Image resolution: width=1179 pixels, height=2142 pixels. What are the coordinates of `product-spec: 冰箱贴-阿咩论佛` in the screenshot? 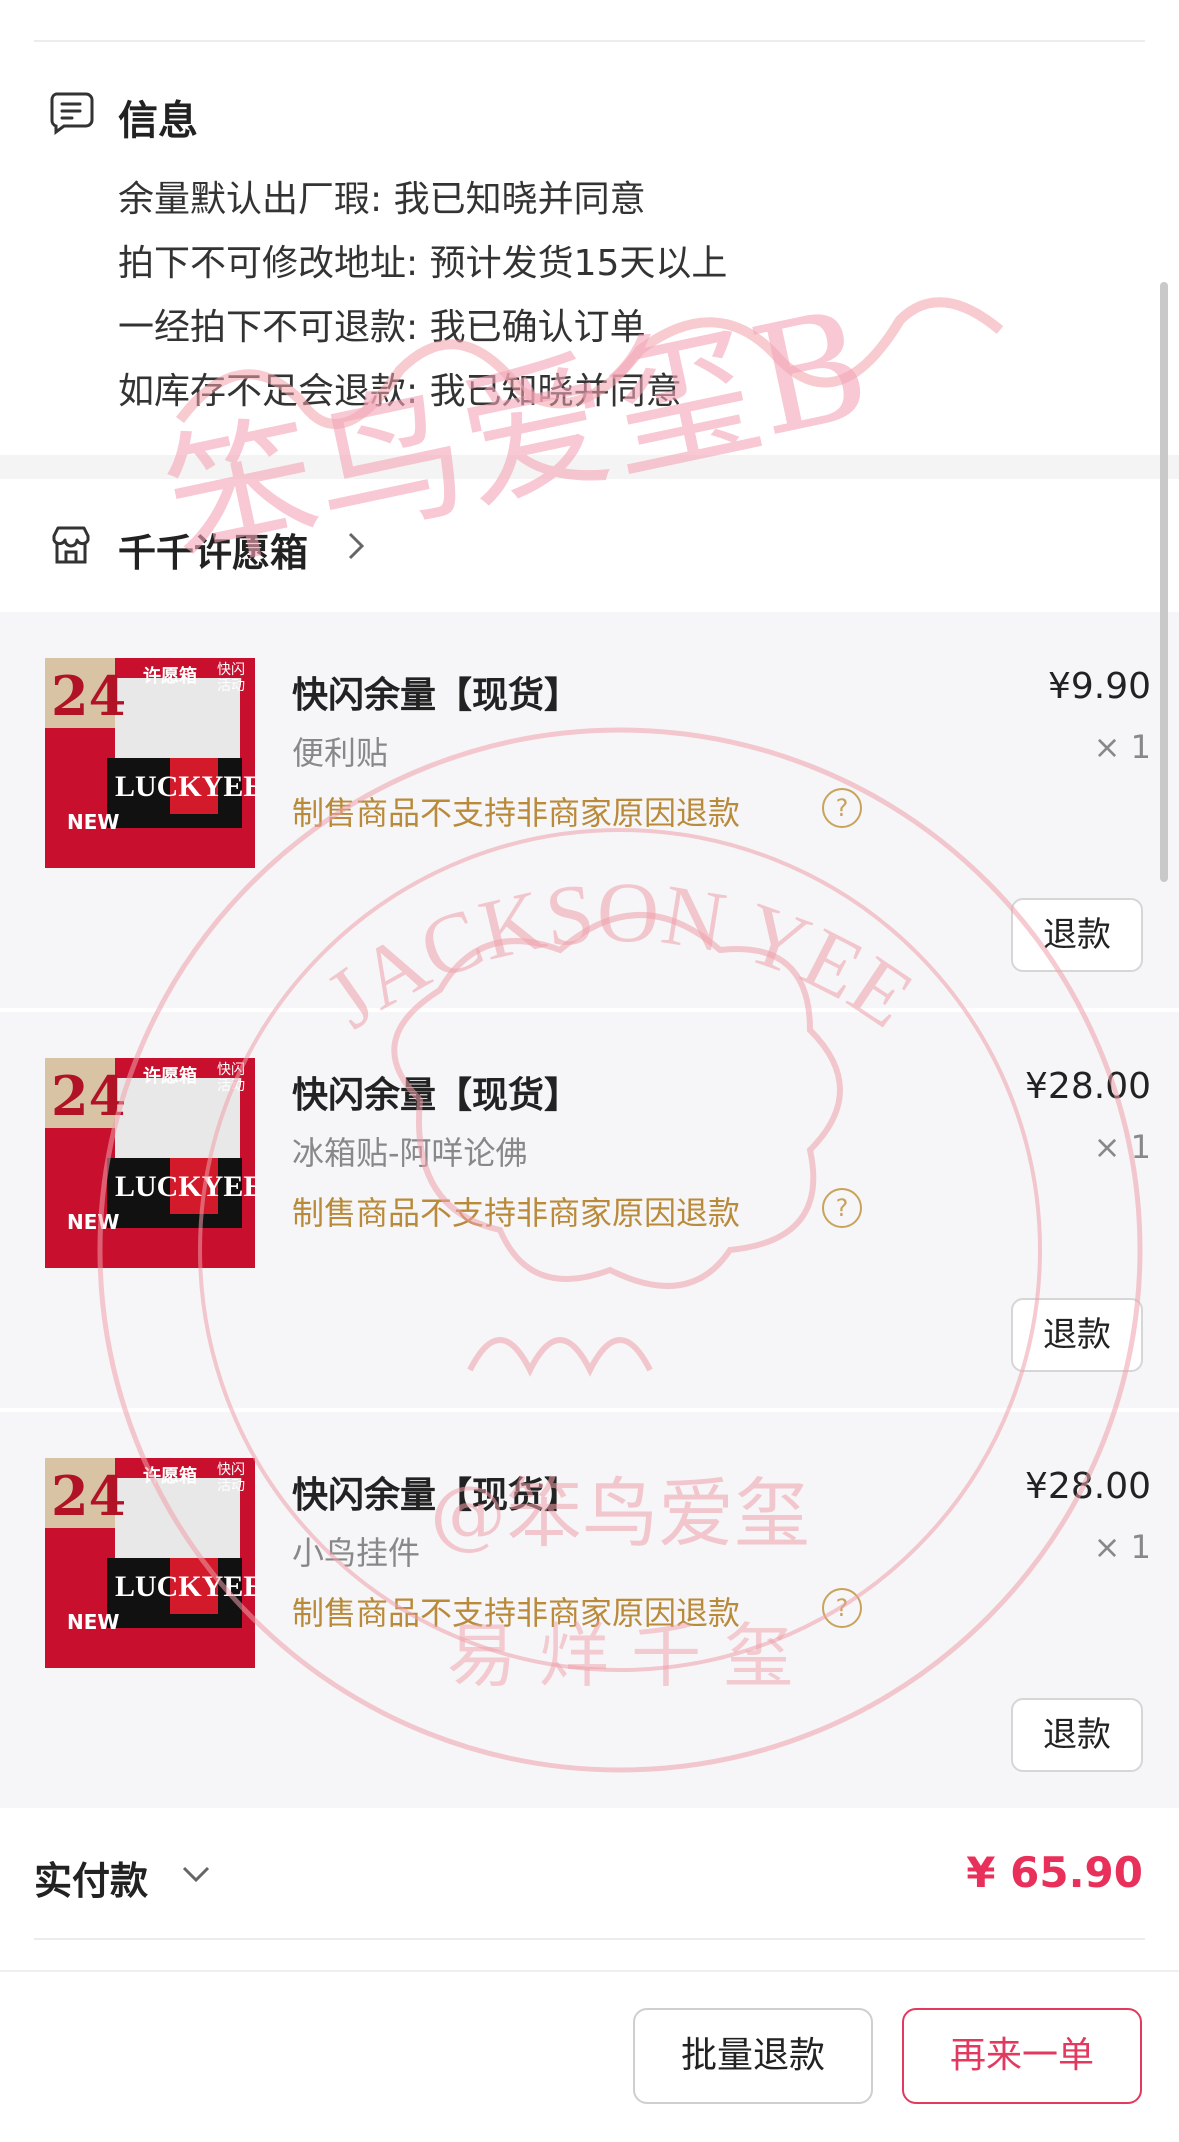 It's located at (410, 1153).